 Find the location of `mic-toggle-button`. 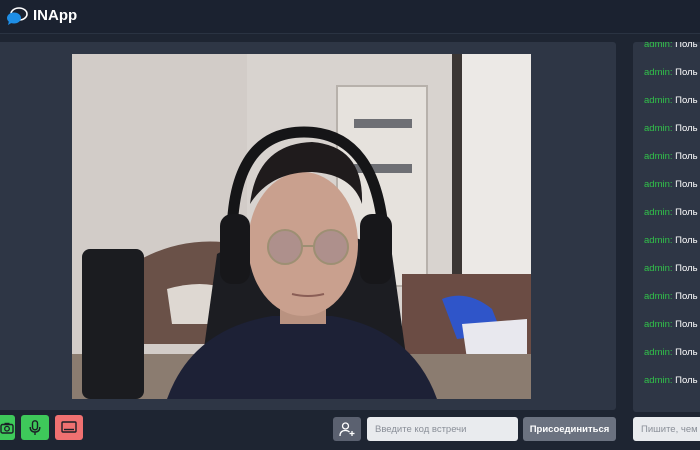

mic-toggle-button is located at coordinates (35, 427).